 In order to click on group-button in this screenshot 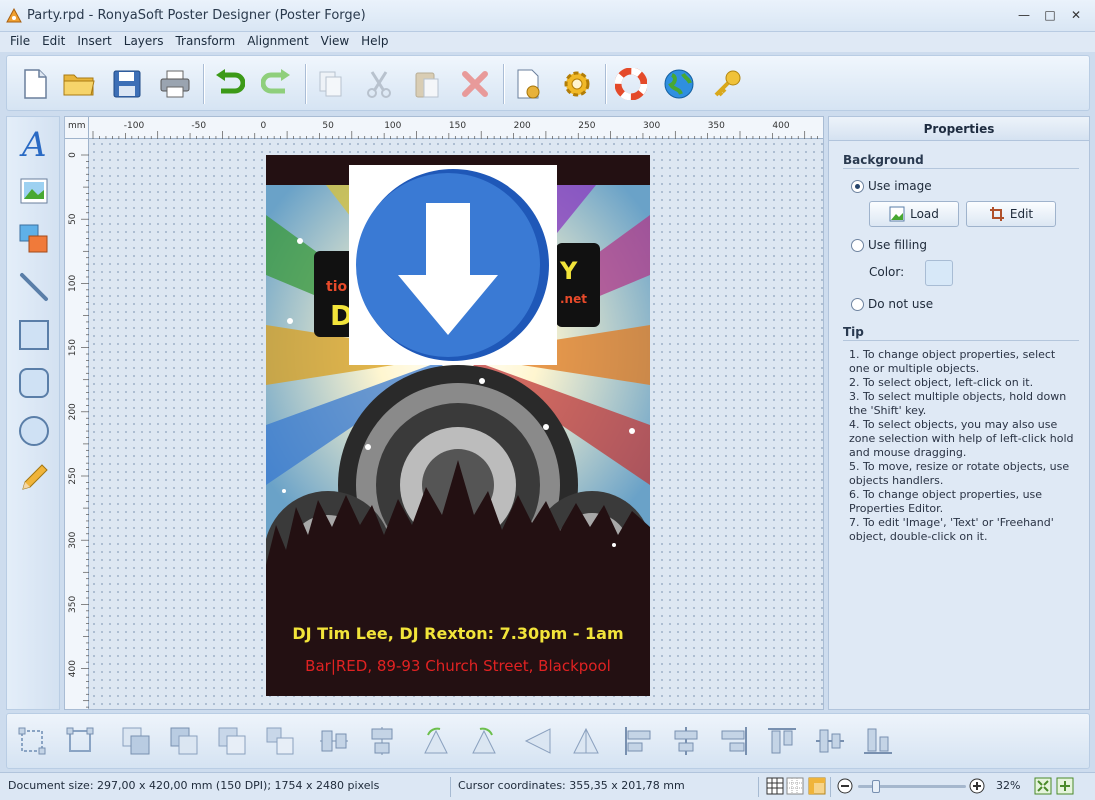, I will do `click(32, 741)`.